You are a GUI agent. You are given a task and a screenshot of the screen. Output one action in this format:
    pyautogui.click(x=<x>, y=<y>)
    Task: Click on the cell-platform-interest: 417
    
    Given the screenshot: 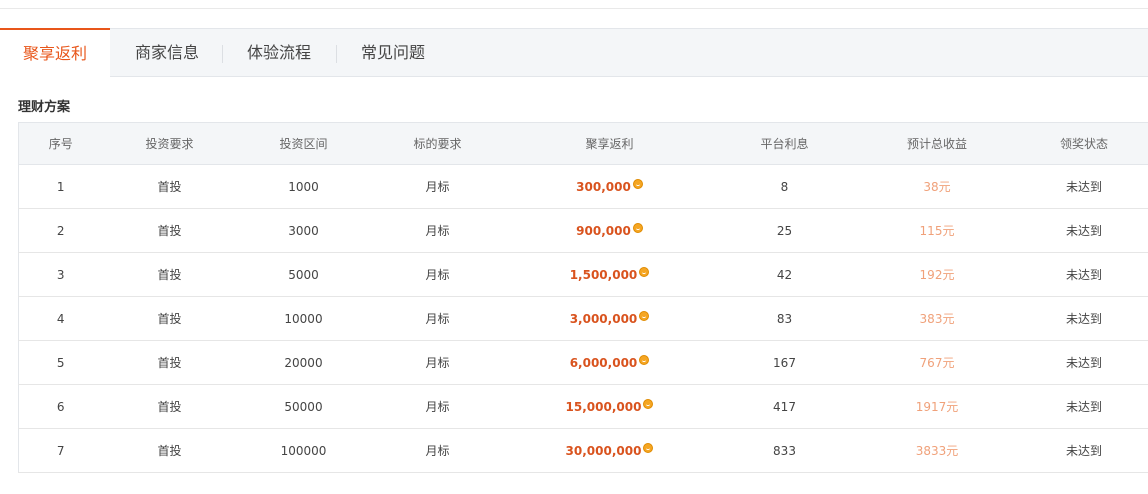 What is the action you would take?
    pyautogui.click(x=784, y=406)
    